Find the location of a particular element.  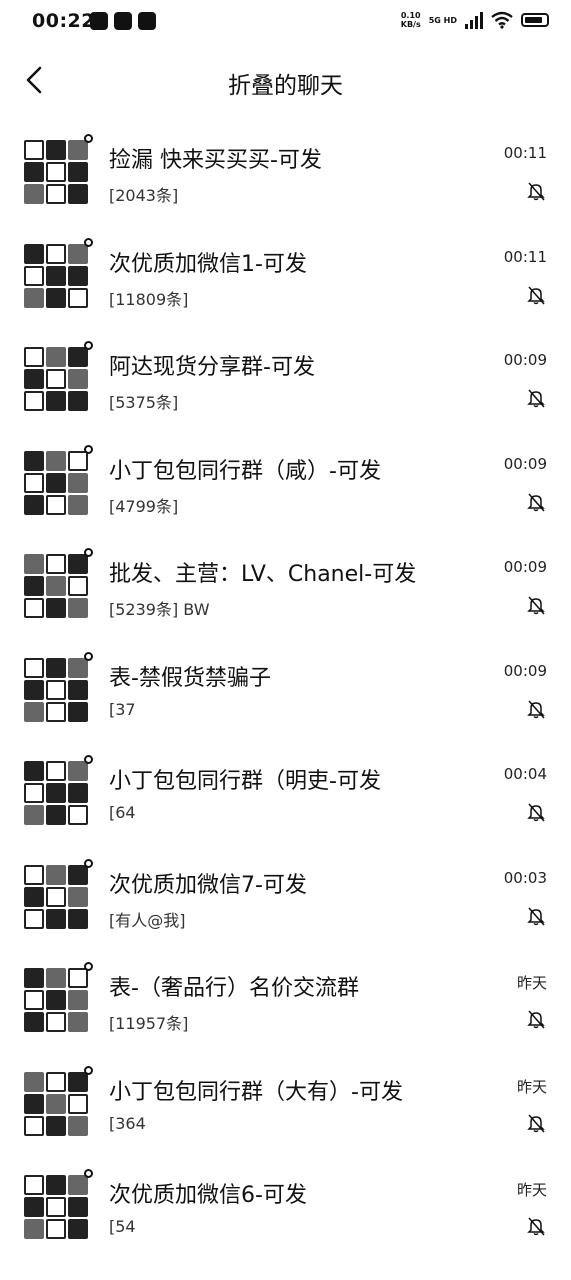

status-time: 00:22 is located at coordinates (63, 21).